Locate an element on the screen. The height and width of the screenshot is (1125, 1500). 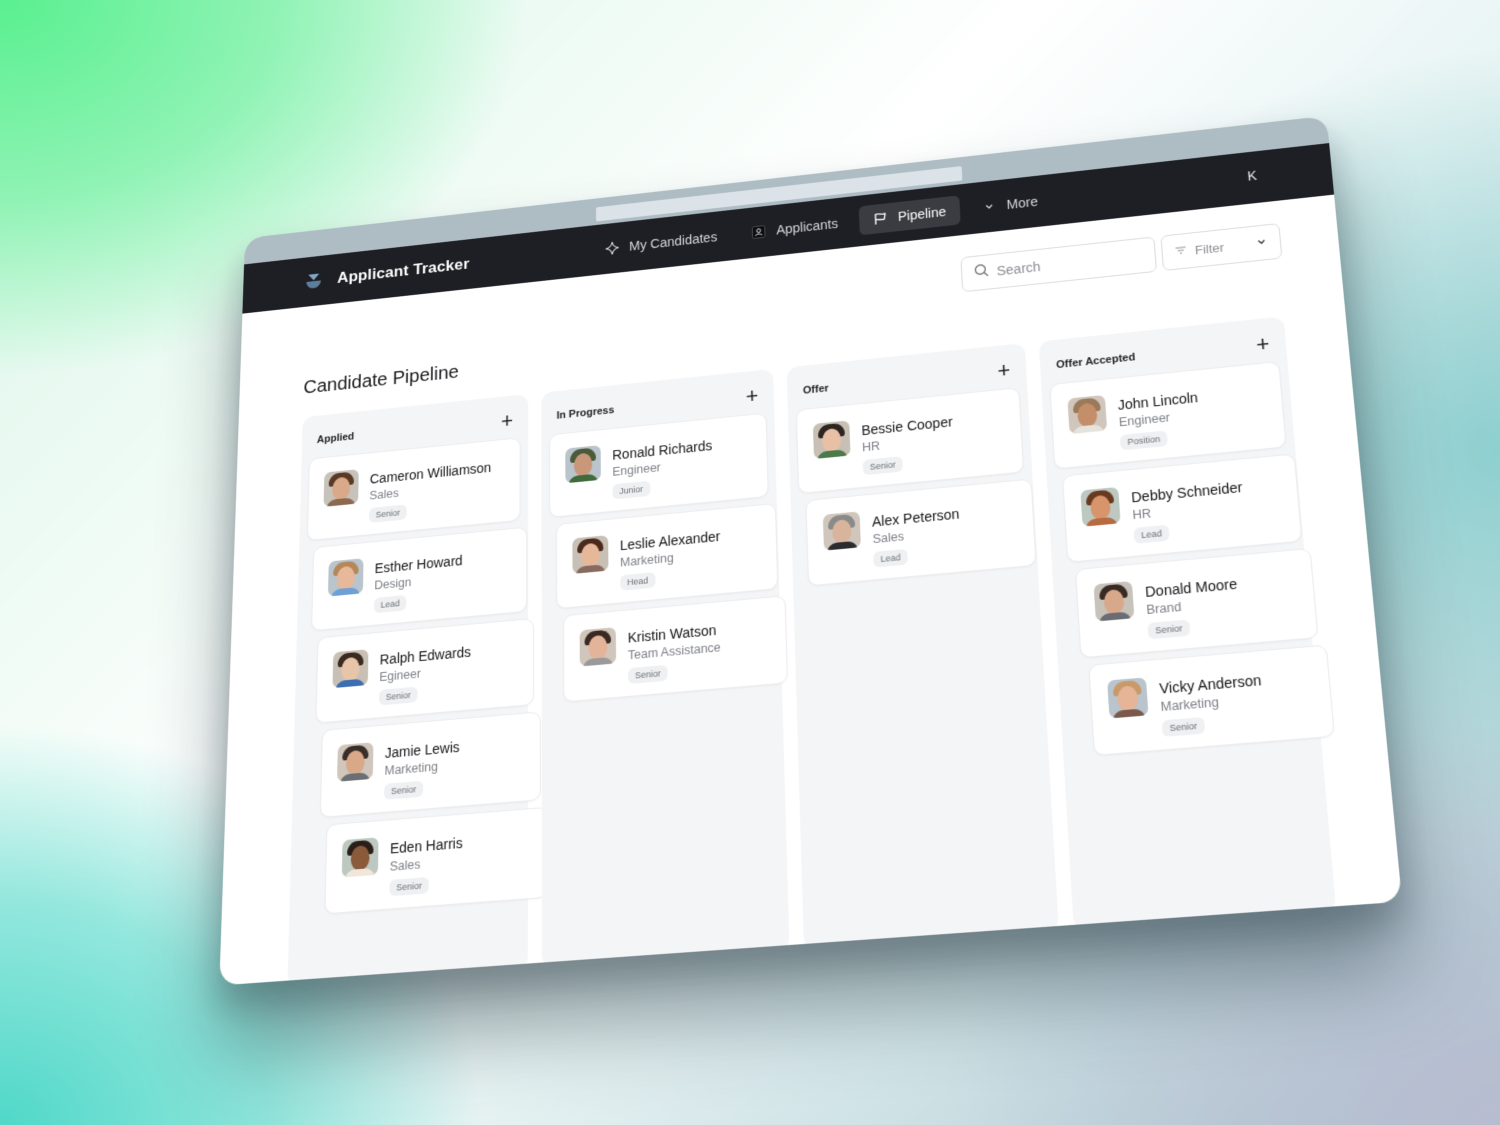
candidate-info: Esther Howard Design Lead is located at coordinates (418, 581).